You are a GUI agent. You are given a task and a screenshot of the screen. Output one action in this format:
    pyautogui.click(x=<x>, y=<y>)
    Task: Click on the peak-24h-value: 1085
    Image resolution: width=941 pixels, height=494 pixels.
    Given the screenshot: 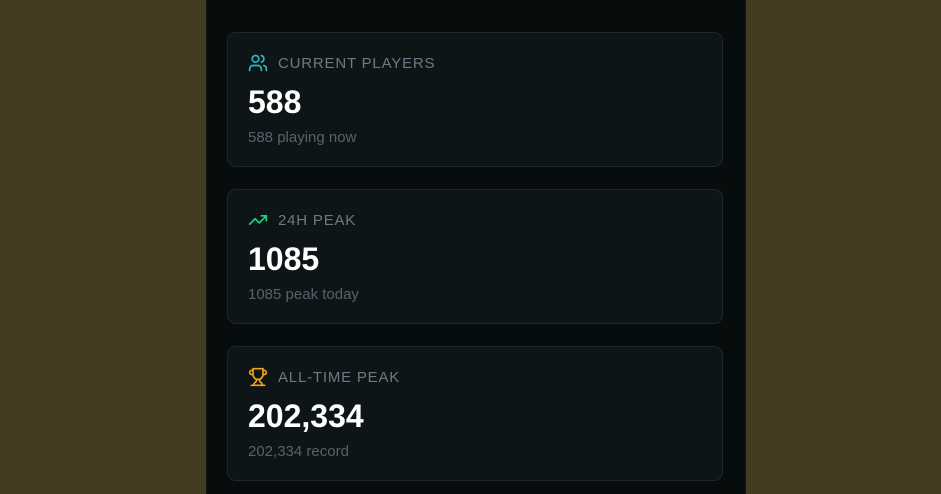 What is the action you would take?
    pyautogui.click(x=284, y=259)
    